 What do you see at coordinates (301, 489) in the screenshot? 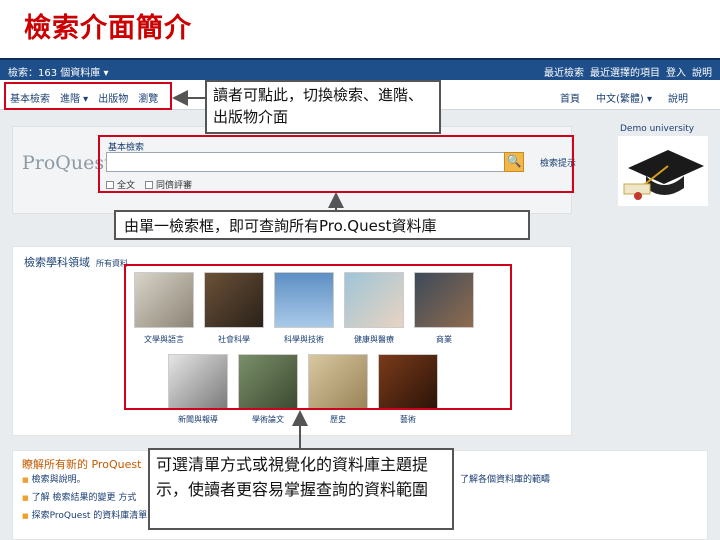
I see `callout-subject-browse: 可選清單方式或視覺化的資料庫主題提示，使讀者更容易掌握查詢的資料範圍` at bounding box center [301, 489].